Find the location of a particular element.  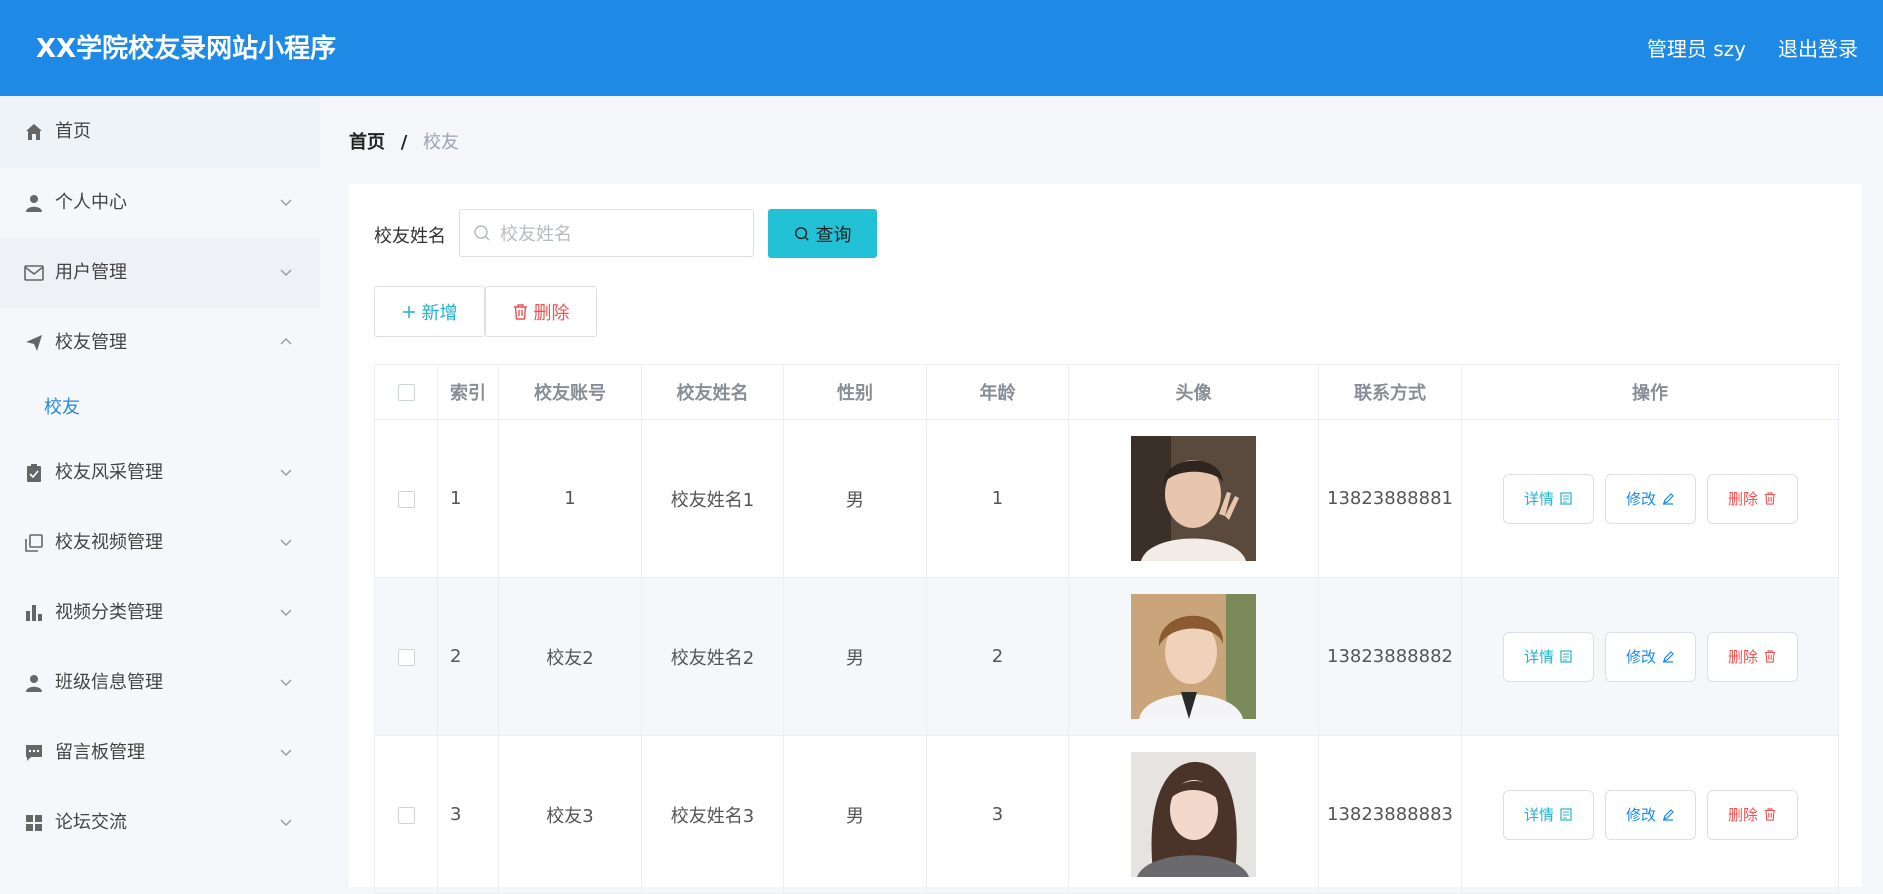

cell-account: 校友3 is located at coordinates (570, 814).